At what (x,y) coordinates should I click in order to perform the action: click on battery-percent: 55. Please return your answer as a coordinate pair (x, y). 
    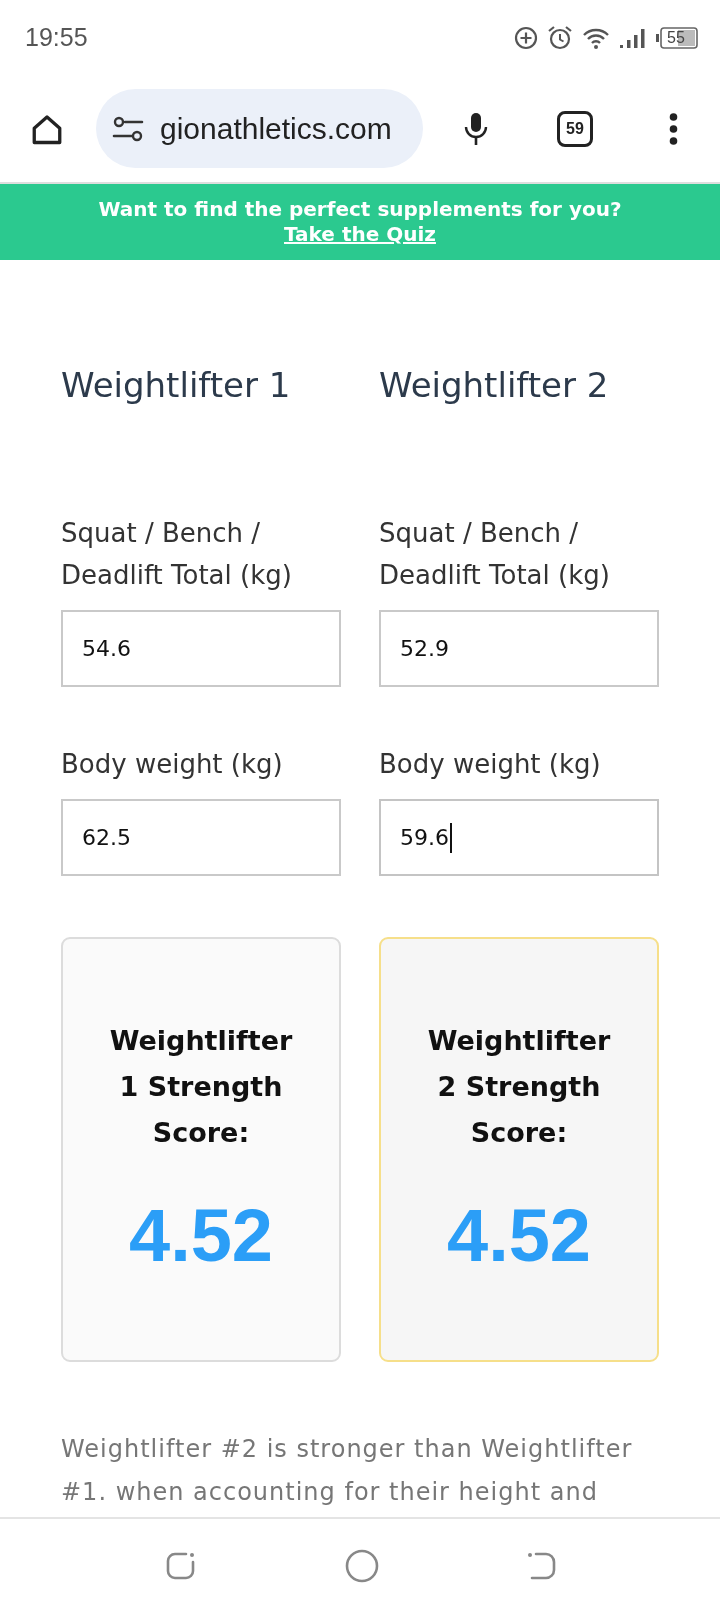
    Looking at the image, I should click on (676, 37).